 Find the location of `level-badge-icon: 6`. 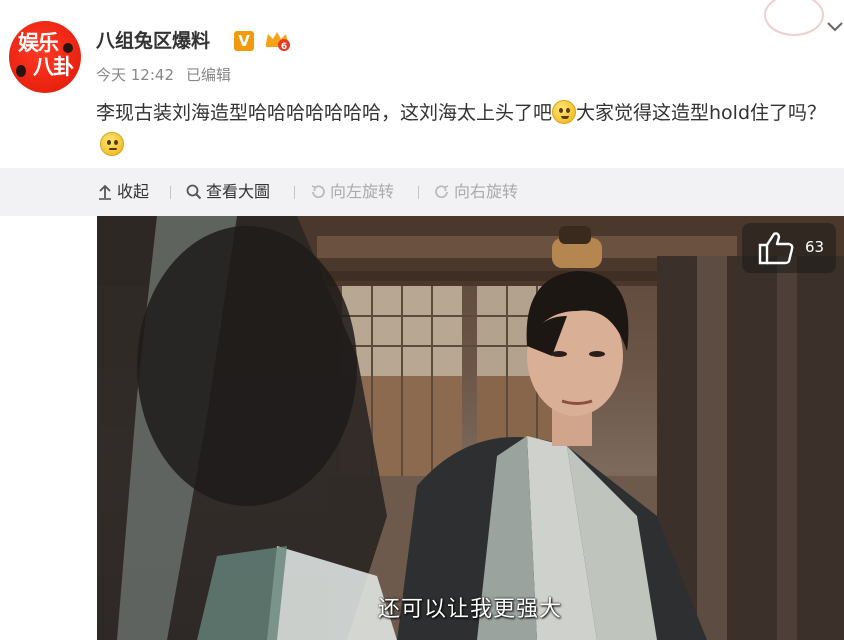

level-badge-icon: 6 is located at coordinates (277, 41).